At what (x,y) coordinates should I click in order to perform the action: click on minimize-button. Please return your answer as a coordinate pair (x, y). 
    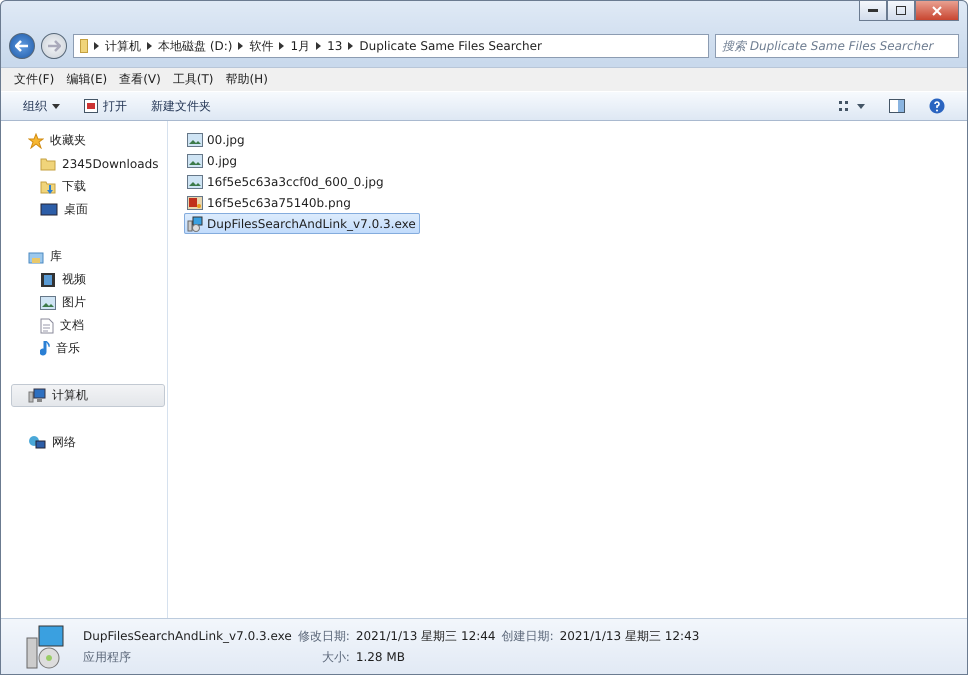
    Looking at the image, I should click on (873, 11).